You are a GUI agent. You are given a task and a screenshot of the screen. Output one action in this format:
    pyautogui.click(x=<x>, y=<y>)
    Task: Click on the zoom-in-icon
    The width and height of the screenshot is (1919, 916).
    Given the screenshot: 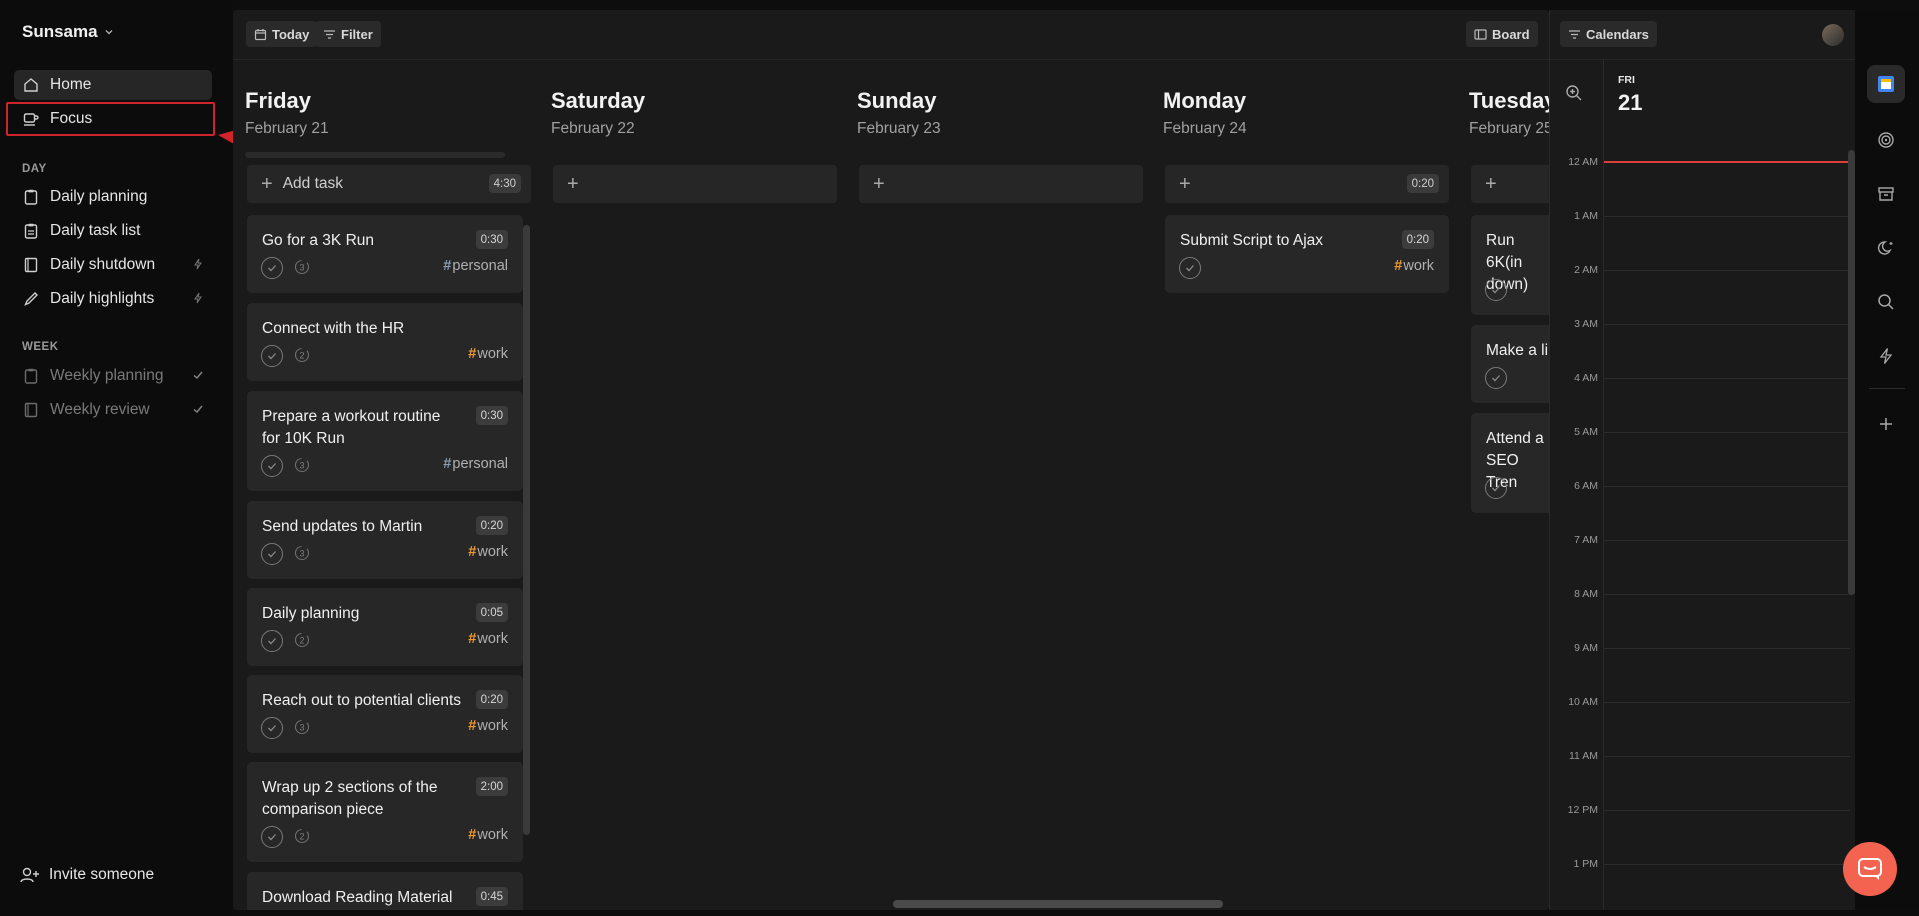 What is the action you would take?
    pyautogui.click(x=1574, y=93)
    